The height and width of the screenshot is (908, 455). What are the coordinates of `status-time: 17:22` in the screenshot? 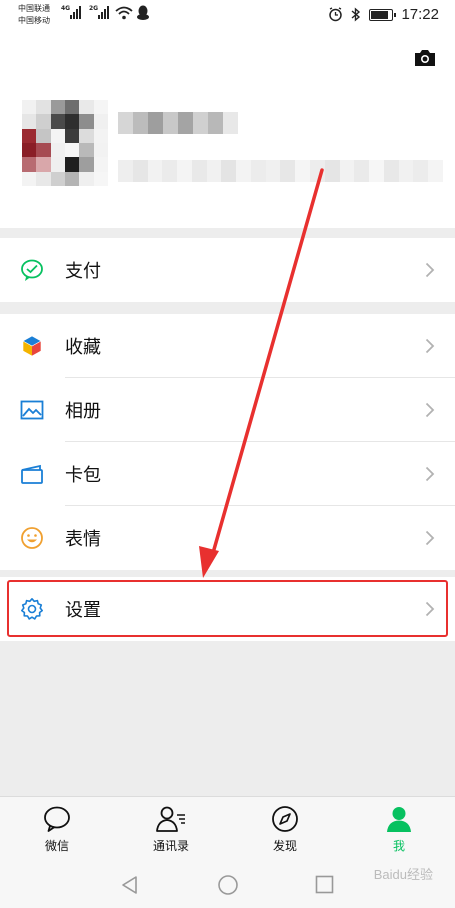 It's located at (420, 14).